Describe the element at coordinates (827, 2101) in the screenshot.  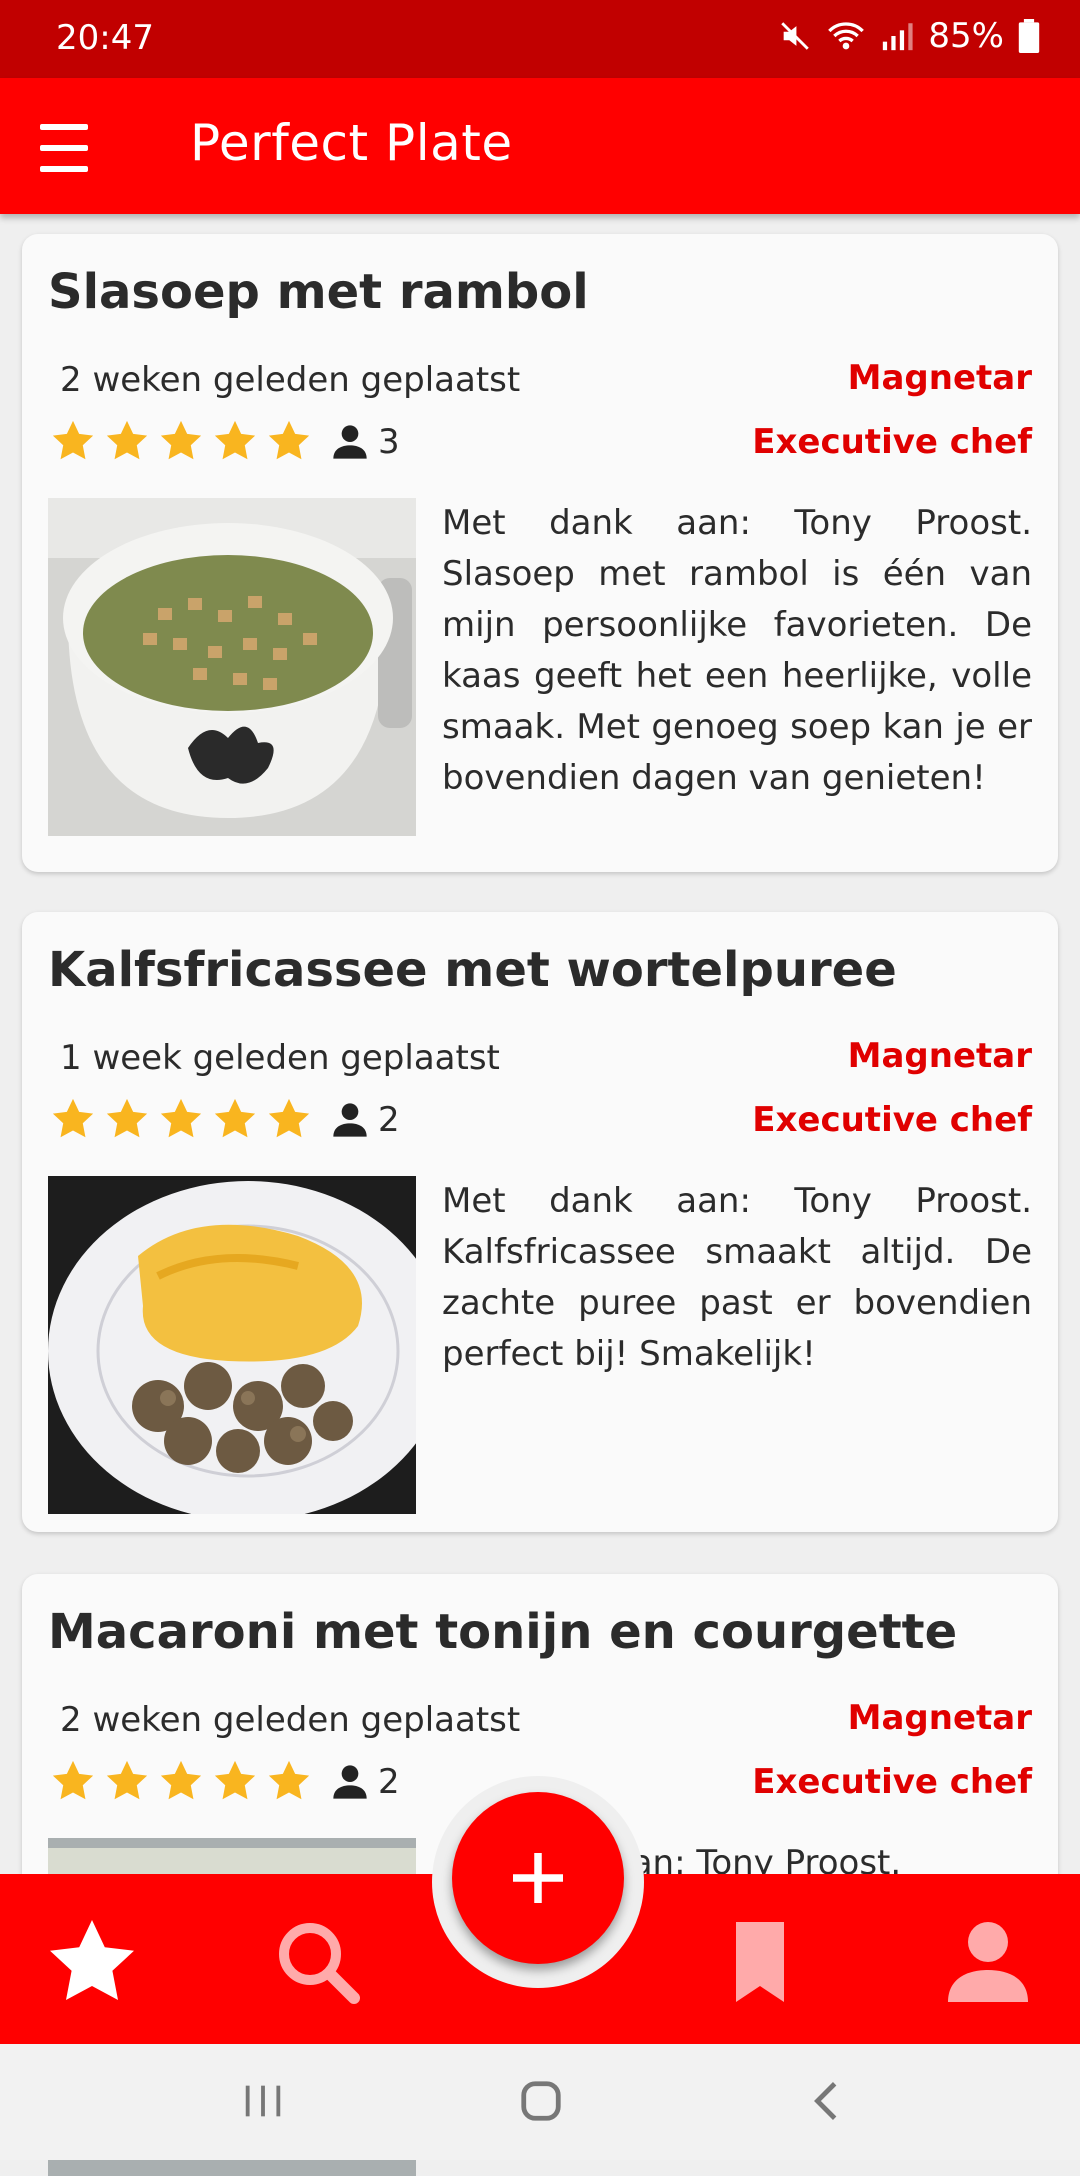
I see `back-icon` at that location.